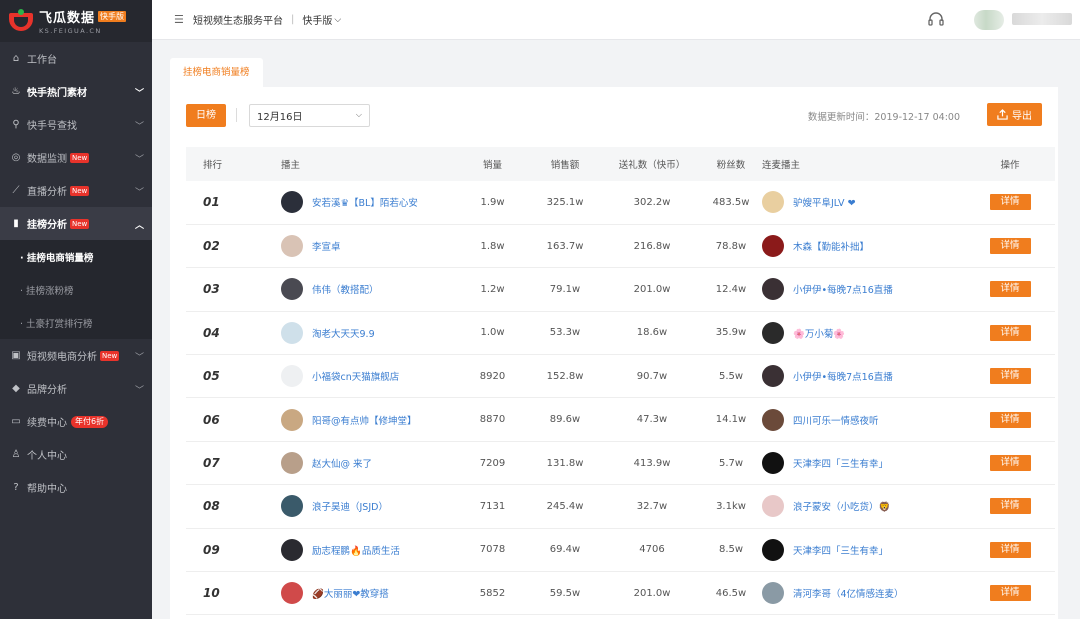 This screenshot has width=1080, height=619. What do you see at coordinates (80, 157) in the screenshot?
I see `new-badge: New` at bounding box center [80, 157].